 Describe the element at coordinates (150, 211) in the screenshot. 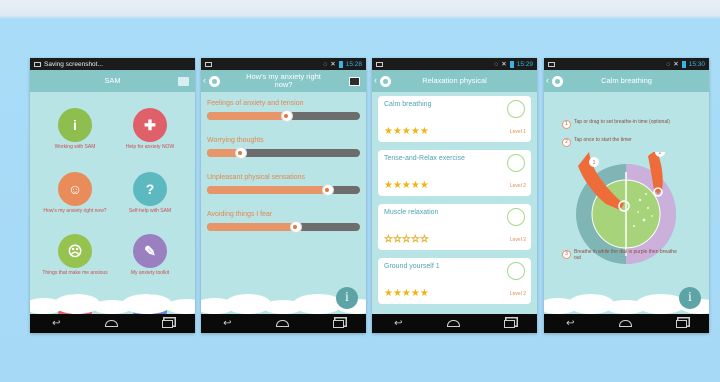

I see `menu-tile-label: Self-help with SAM` at that location.